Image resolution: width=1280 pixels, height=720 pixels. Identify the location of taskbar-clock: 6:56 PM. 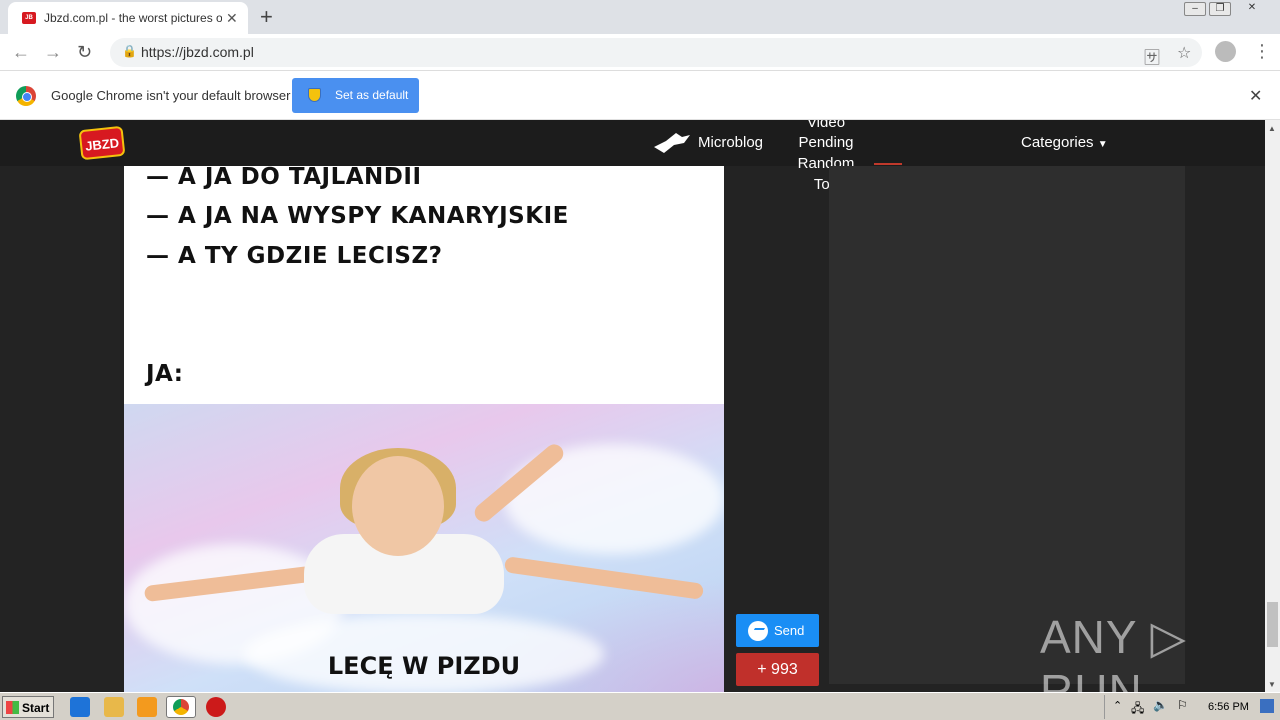
(1228, 707).